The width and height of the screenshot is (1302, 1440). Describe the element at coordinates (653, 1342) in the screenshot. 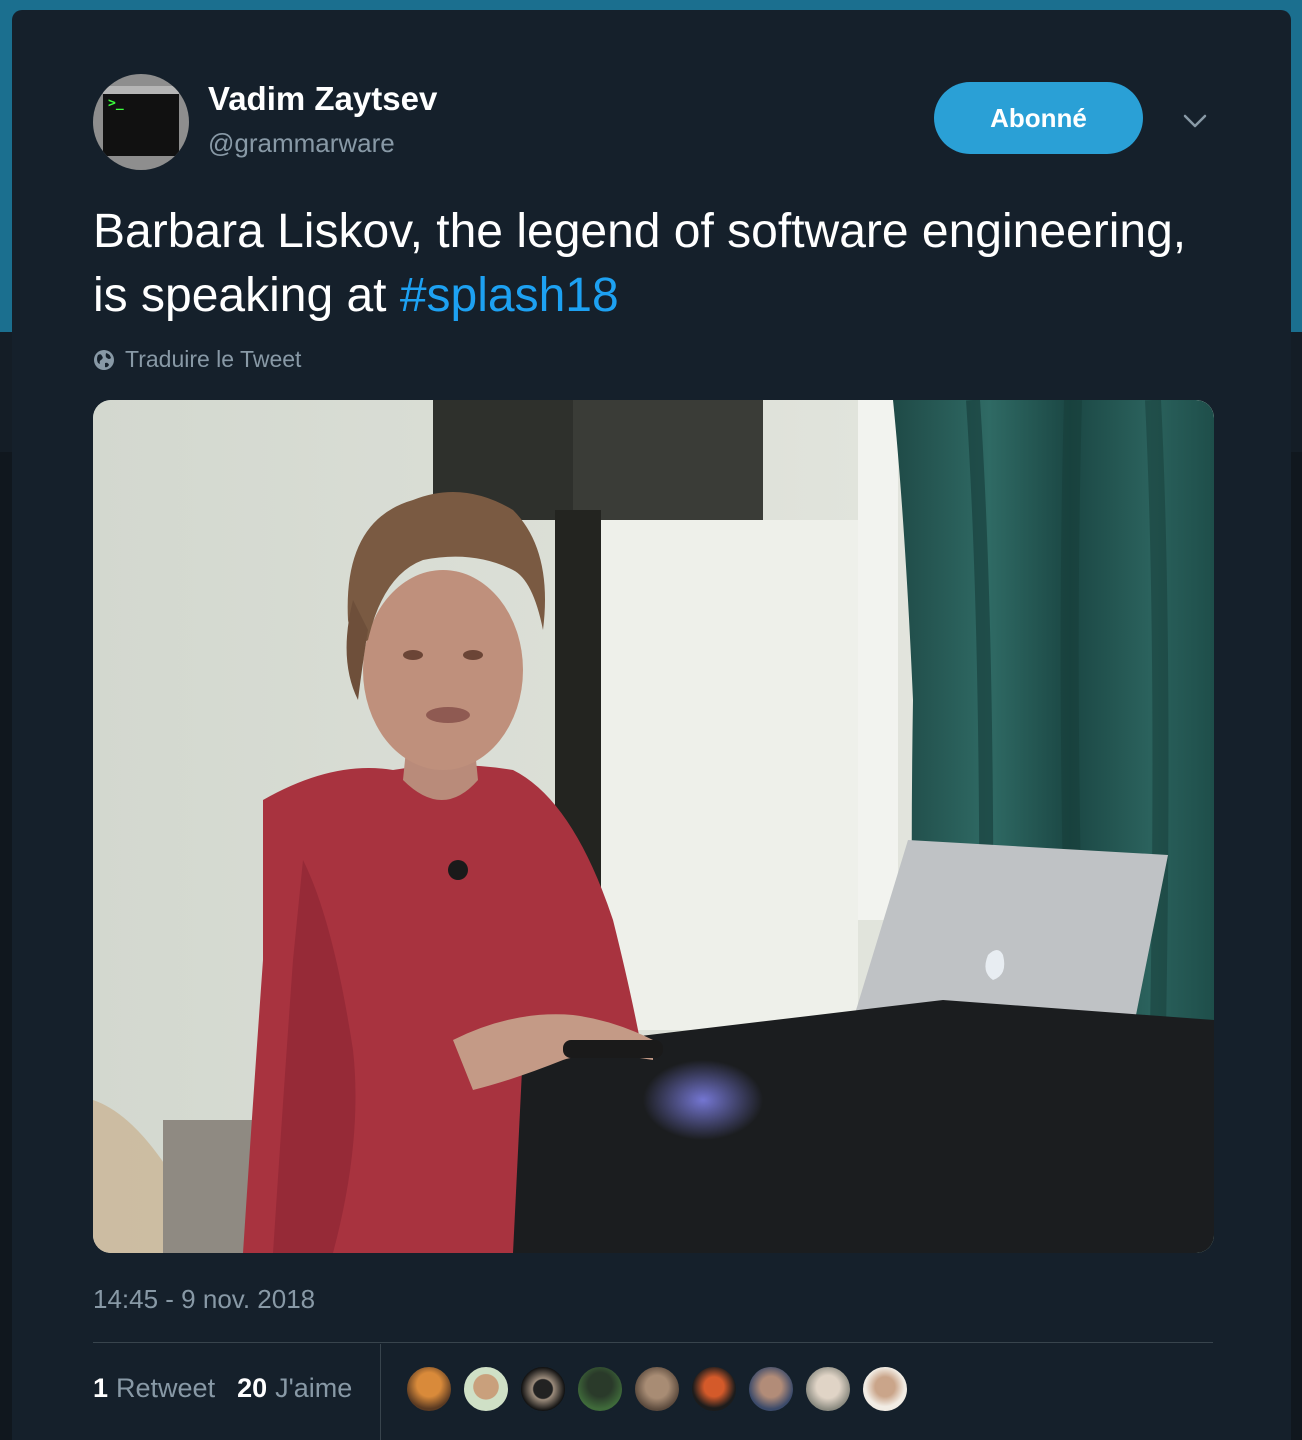

I see `divider` at that location.